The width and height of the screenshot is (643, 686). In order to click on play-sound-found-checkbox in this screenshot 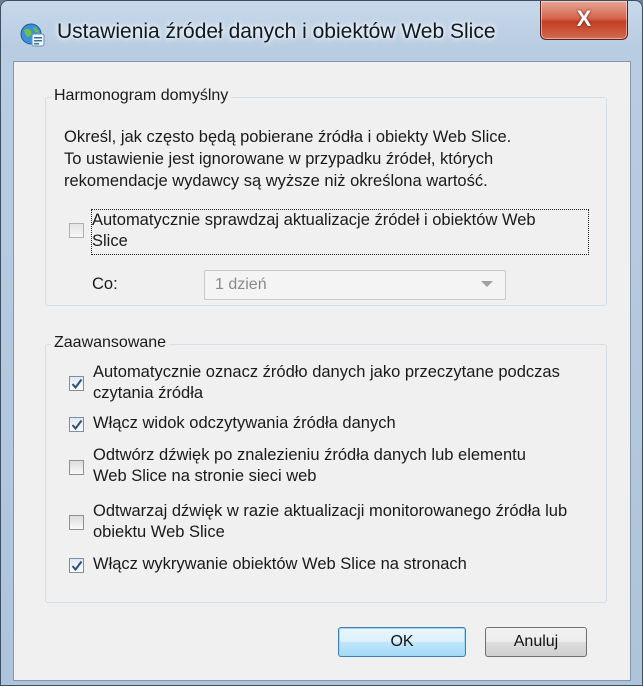, I will do `click(76, 467)`.